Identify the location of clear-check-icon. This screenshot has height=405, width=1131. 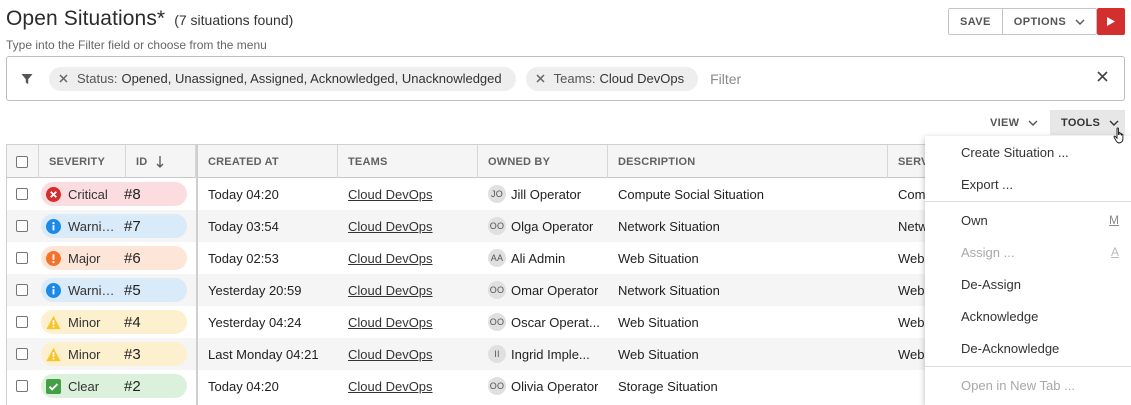
(53, 386).